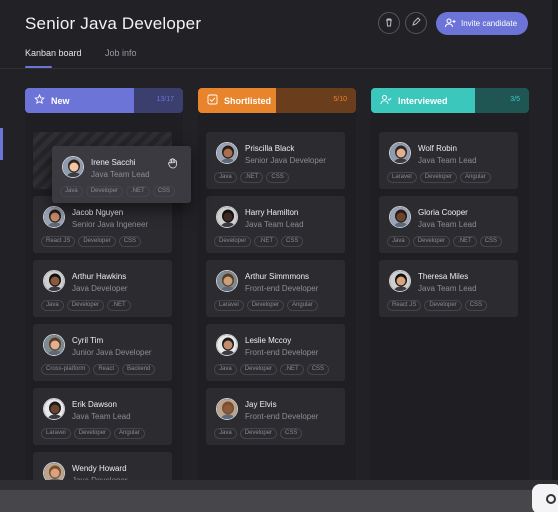 The width and height of the screenshot is (558, 512). I want to click on header-divider, so click(276, 68).